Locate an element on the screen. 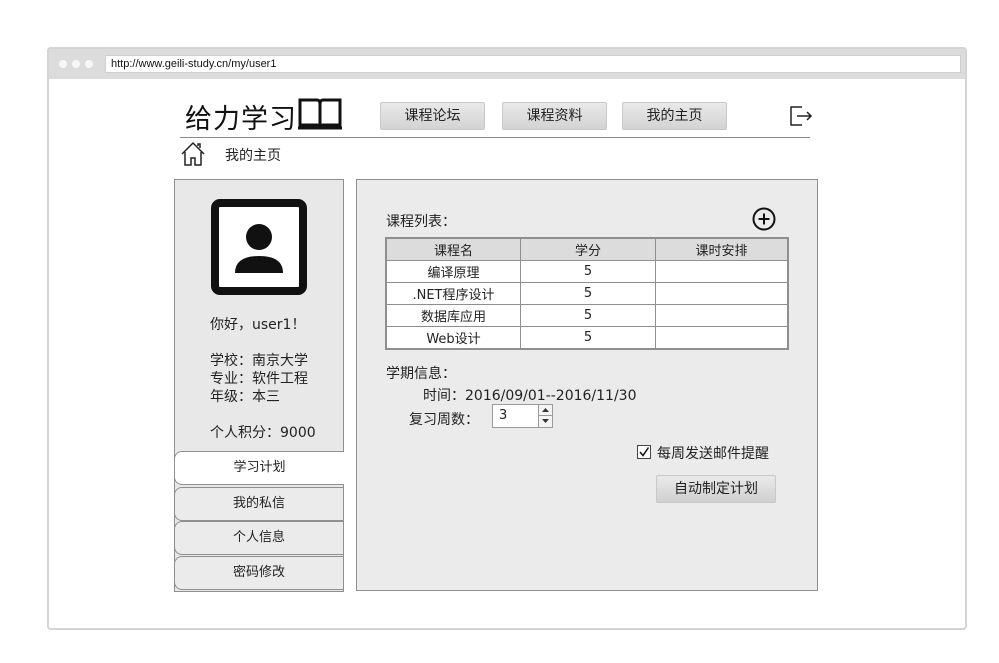 The height and width of the screenshot is (663, 999). course-list-label: 课程列表： is located at coordinates (421, 222).